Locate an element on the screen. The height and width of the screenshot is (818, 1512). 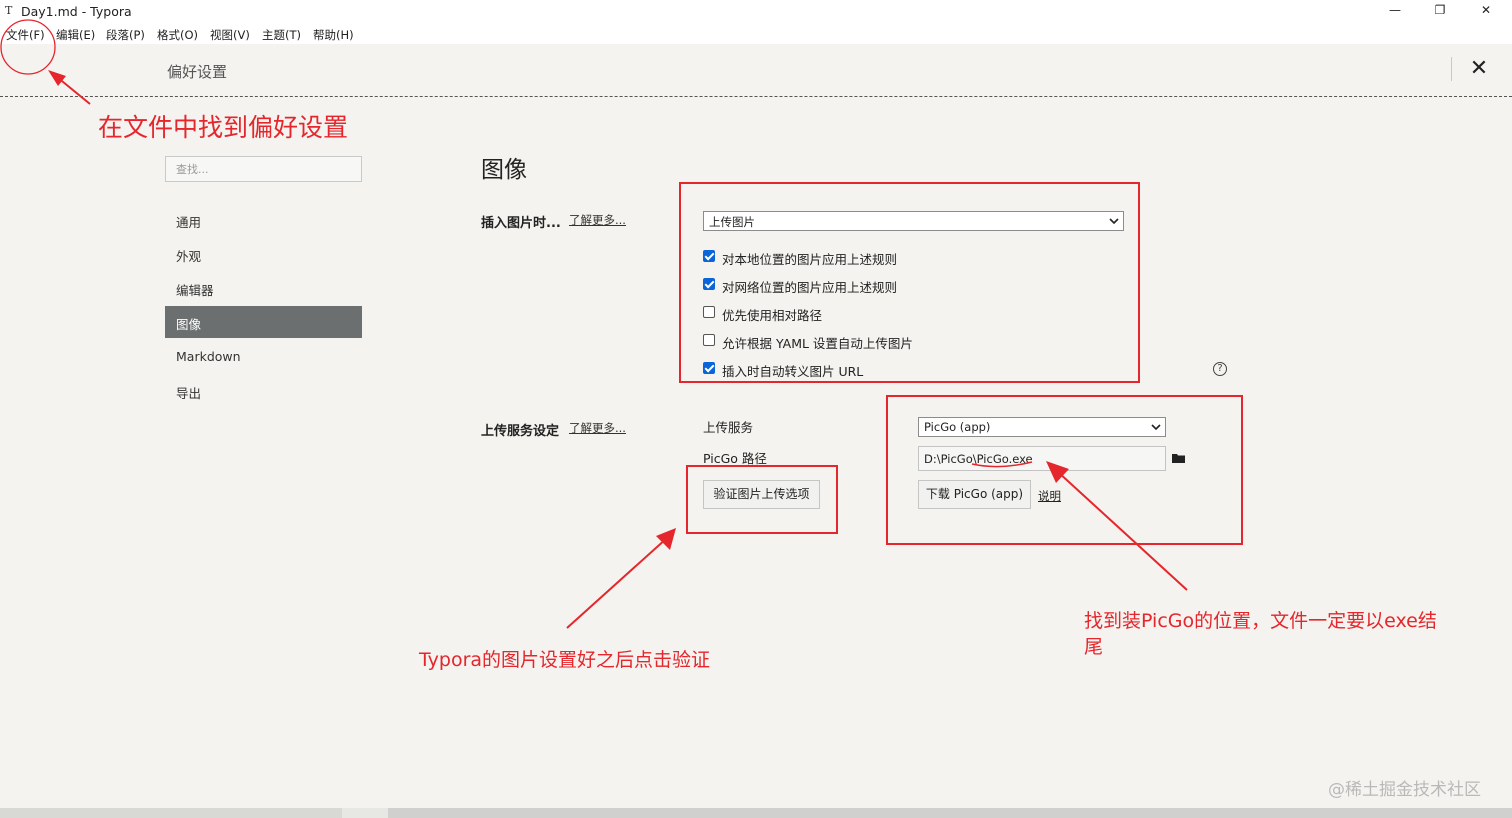
preferences-title: 偏好设置 is located at coordinates (197, 72).